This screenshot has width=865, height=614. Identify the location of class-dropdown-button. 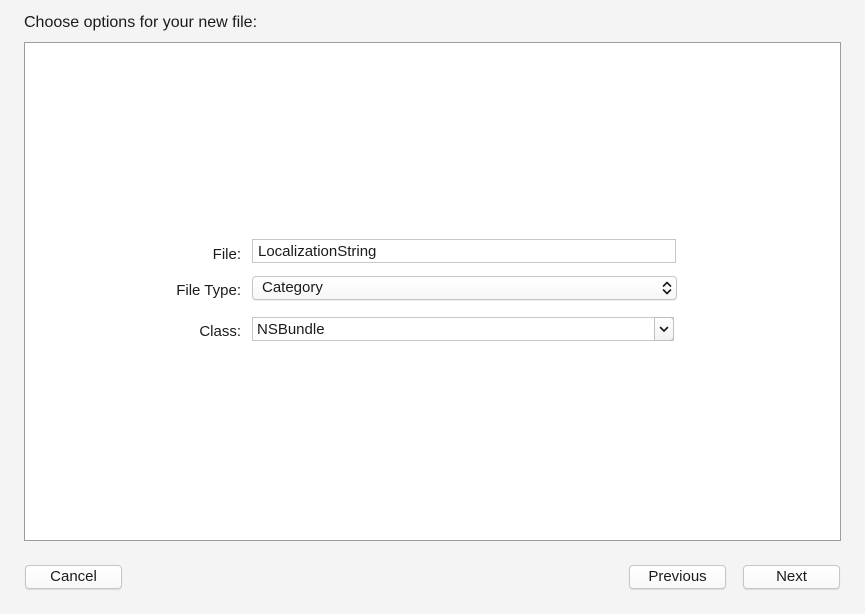
(664, 329).